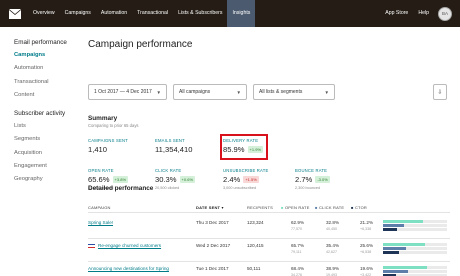  Describe the element at coordinates (331, 252) in the screenshot. I see `click-count: 42,627` at that location.